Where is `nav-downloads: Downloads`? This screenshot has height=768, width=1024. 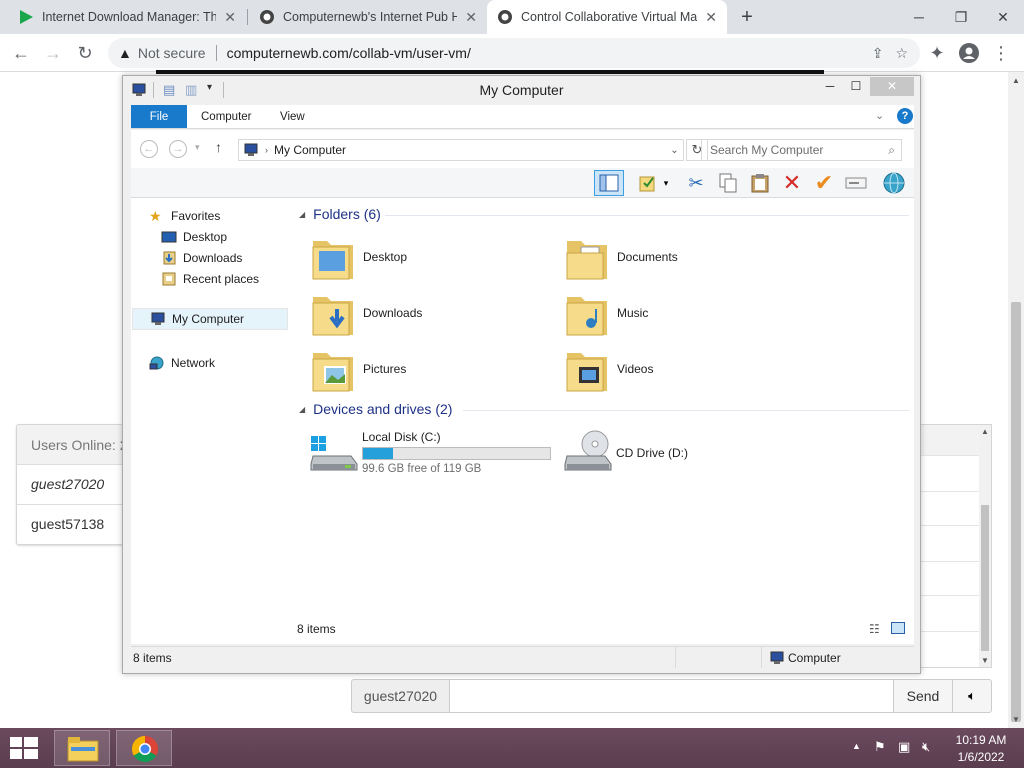 nav-downloads: Downloads is located at coordinates (201, 258).